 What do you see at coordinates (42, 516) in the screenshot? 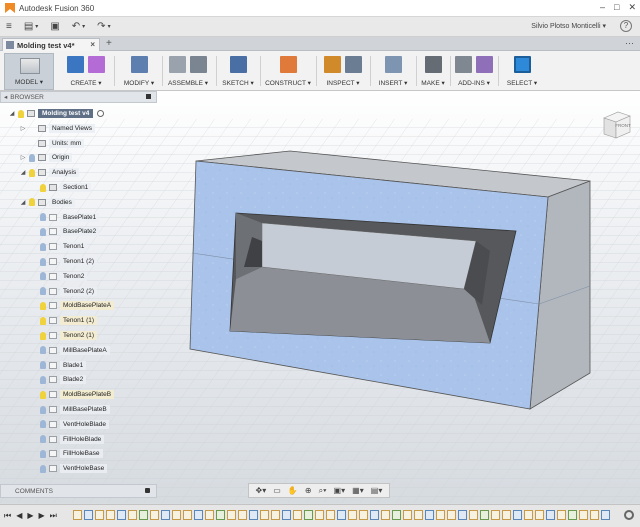
I see `next-step-icon: ▶` at bounding box center [42, 516].